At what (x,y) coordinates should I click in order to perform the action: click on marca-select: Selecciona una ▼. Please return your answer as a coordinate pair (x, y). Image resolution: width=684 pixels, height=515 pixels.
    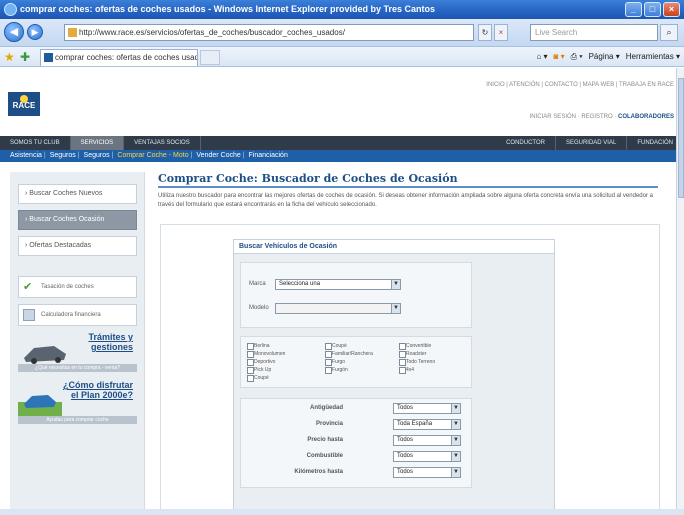
    Looking at the image, I should click on (338, 284).